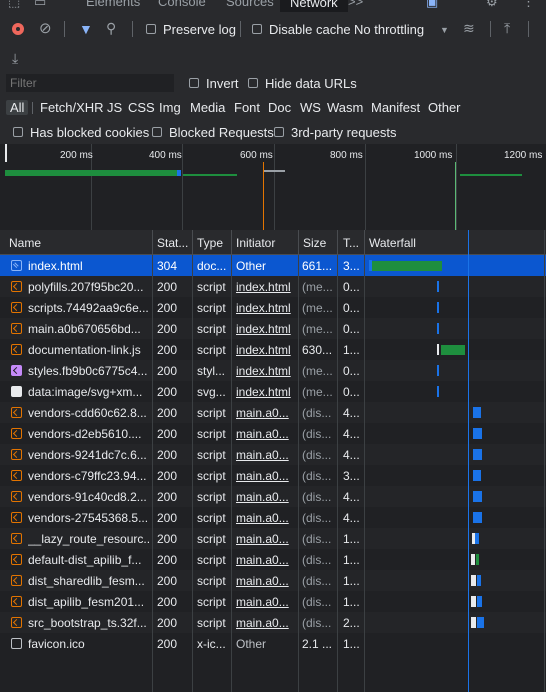 This screenshot has height=692, width=546. What do you see at coordinates (279, 132) in the screenshot?
I see `third-party-checkbox` at bounding box center [279, 132].